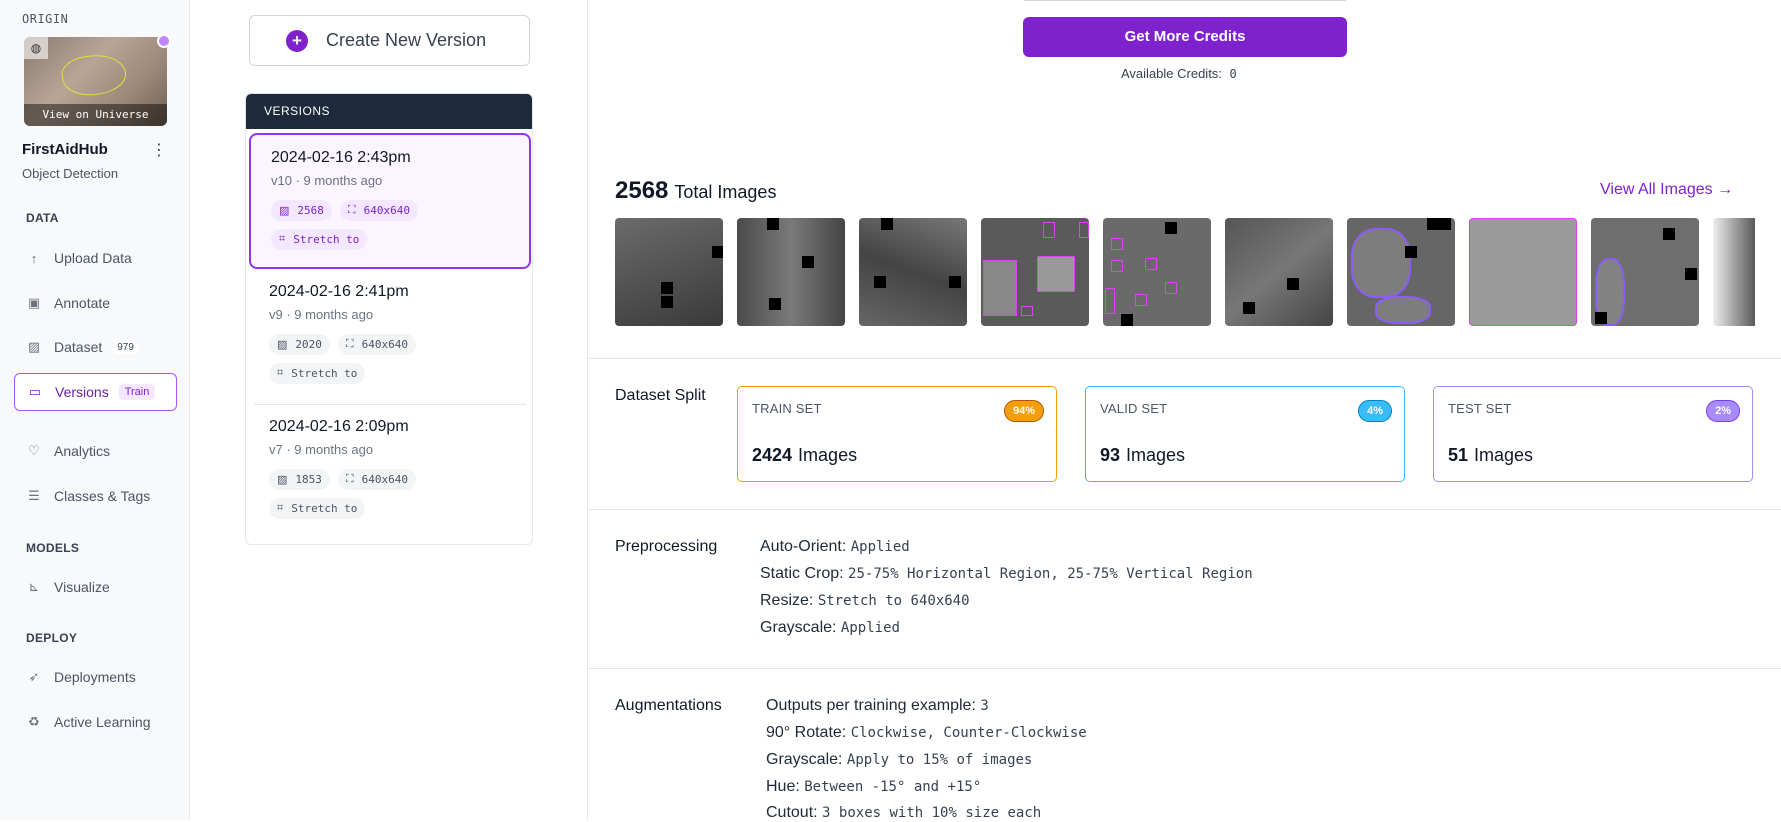 Image resolution: width=1781 pixels, height=822 pixels. I want to click on size-chip: ⛶ 640x640, so click(378, 210).